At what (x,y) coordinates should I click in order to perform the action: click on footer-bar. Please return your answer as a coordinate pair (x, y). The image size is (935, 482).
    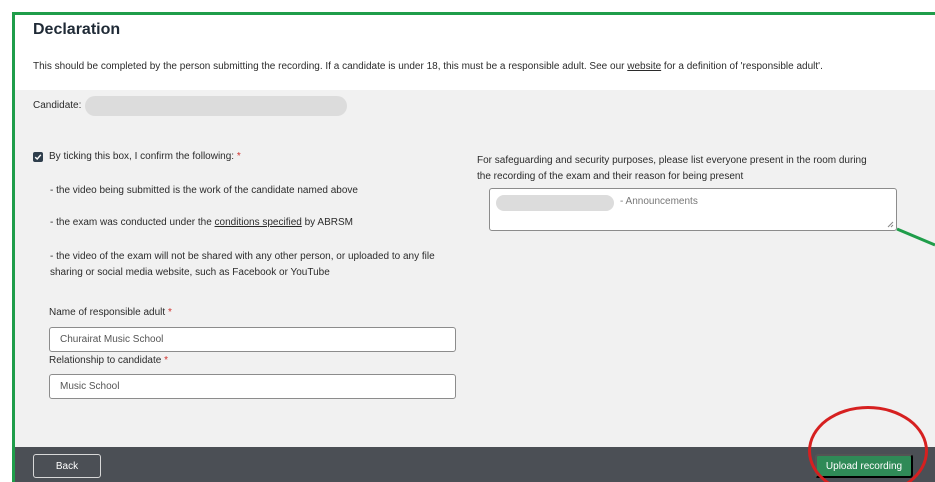
    Looking at the image, I should click on (475, 464).